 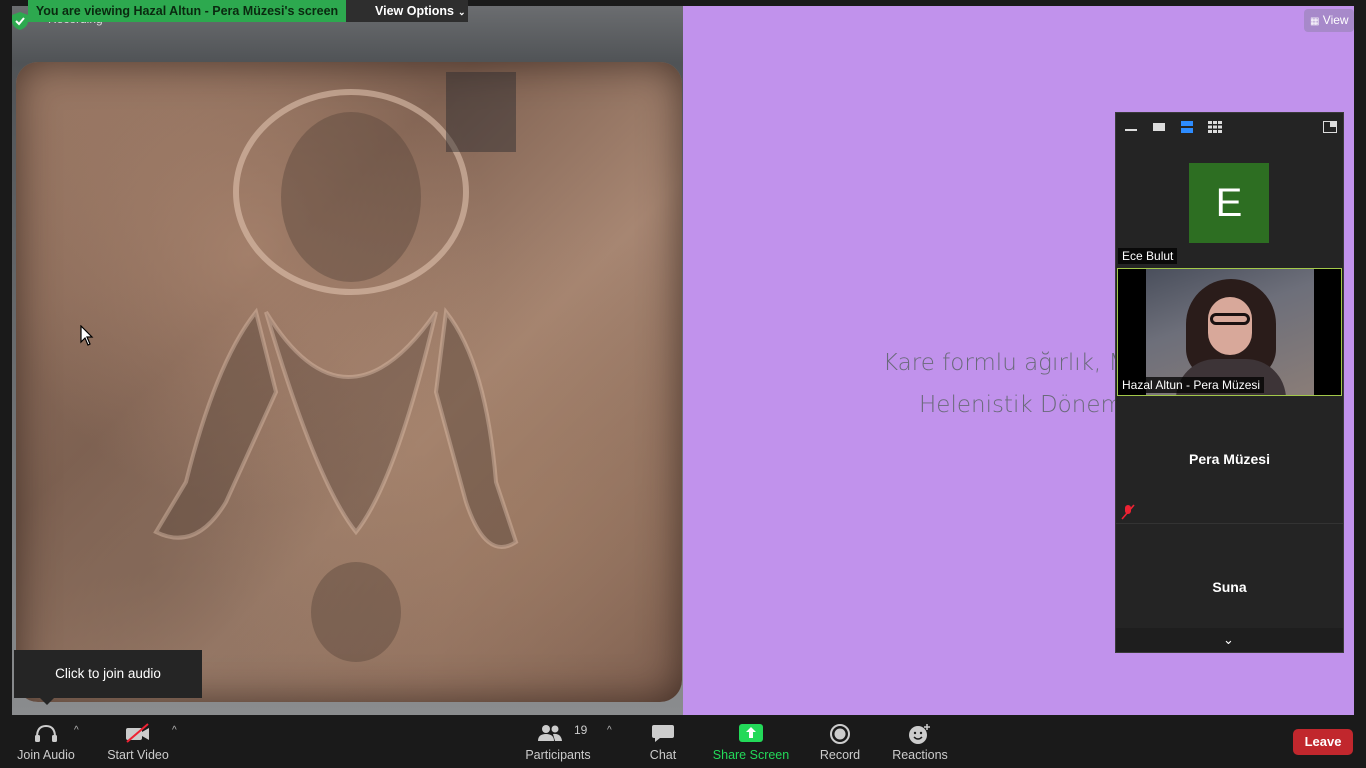 I want to click on participant-video-hazal: Hazal Altun - Pera Müzesi, so click(x=1229, y=332).